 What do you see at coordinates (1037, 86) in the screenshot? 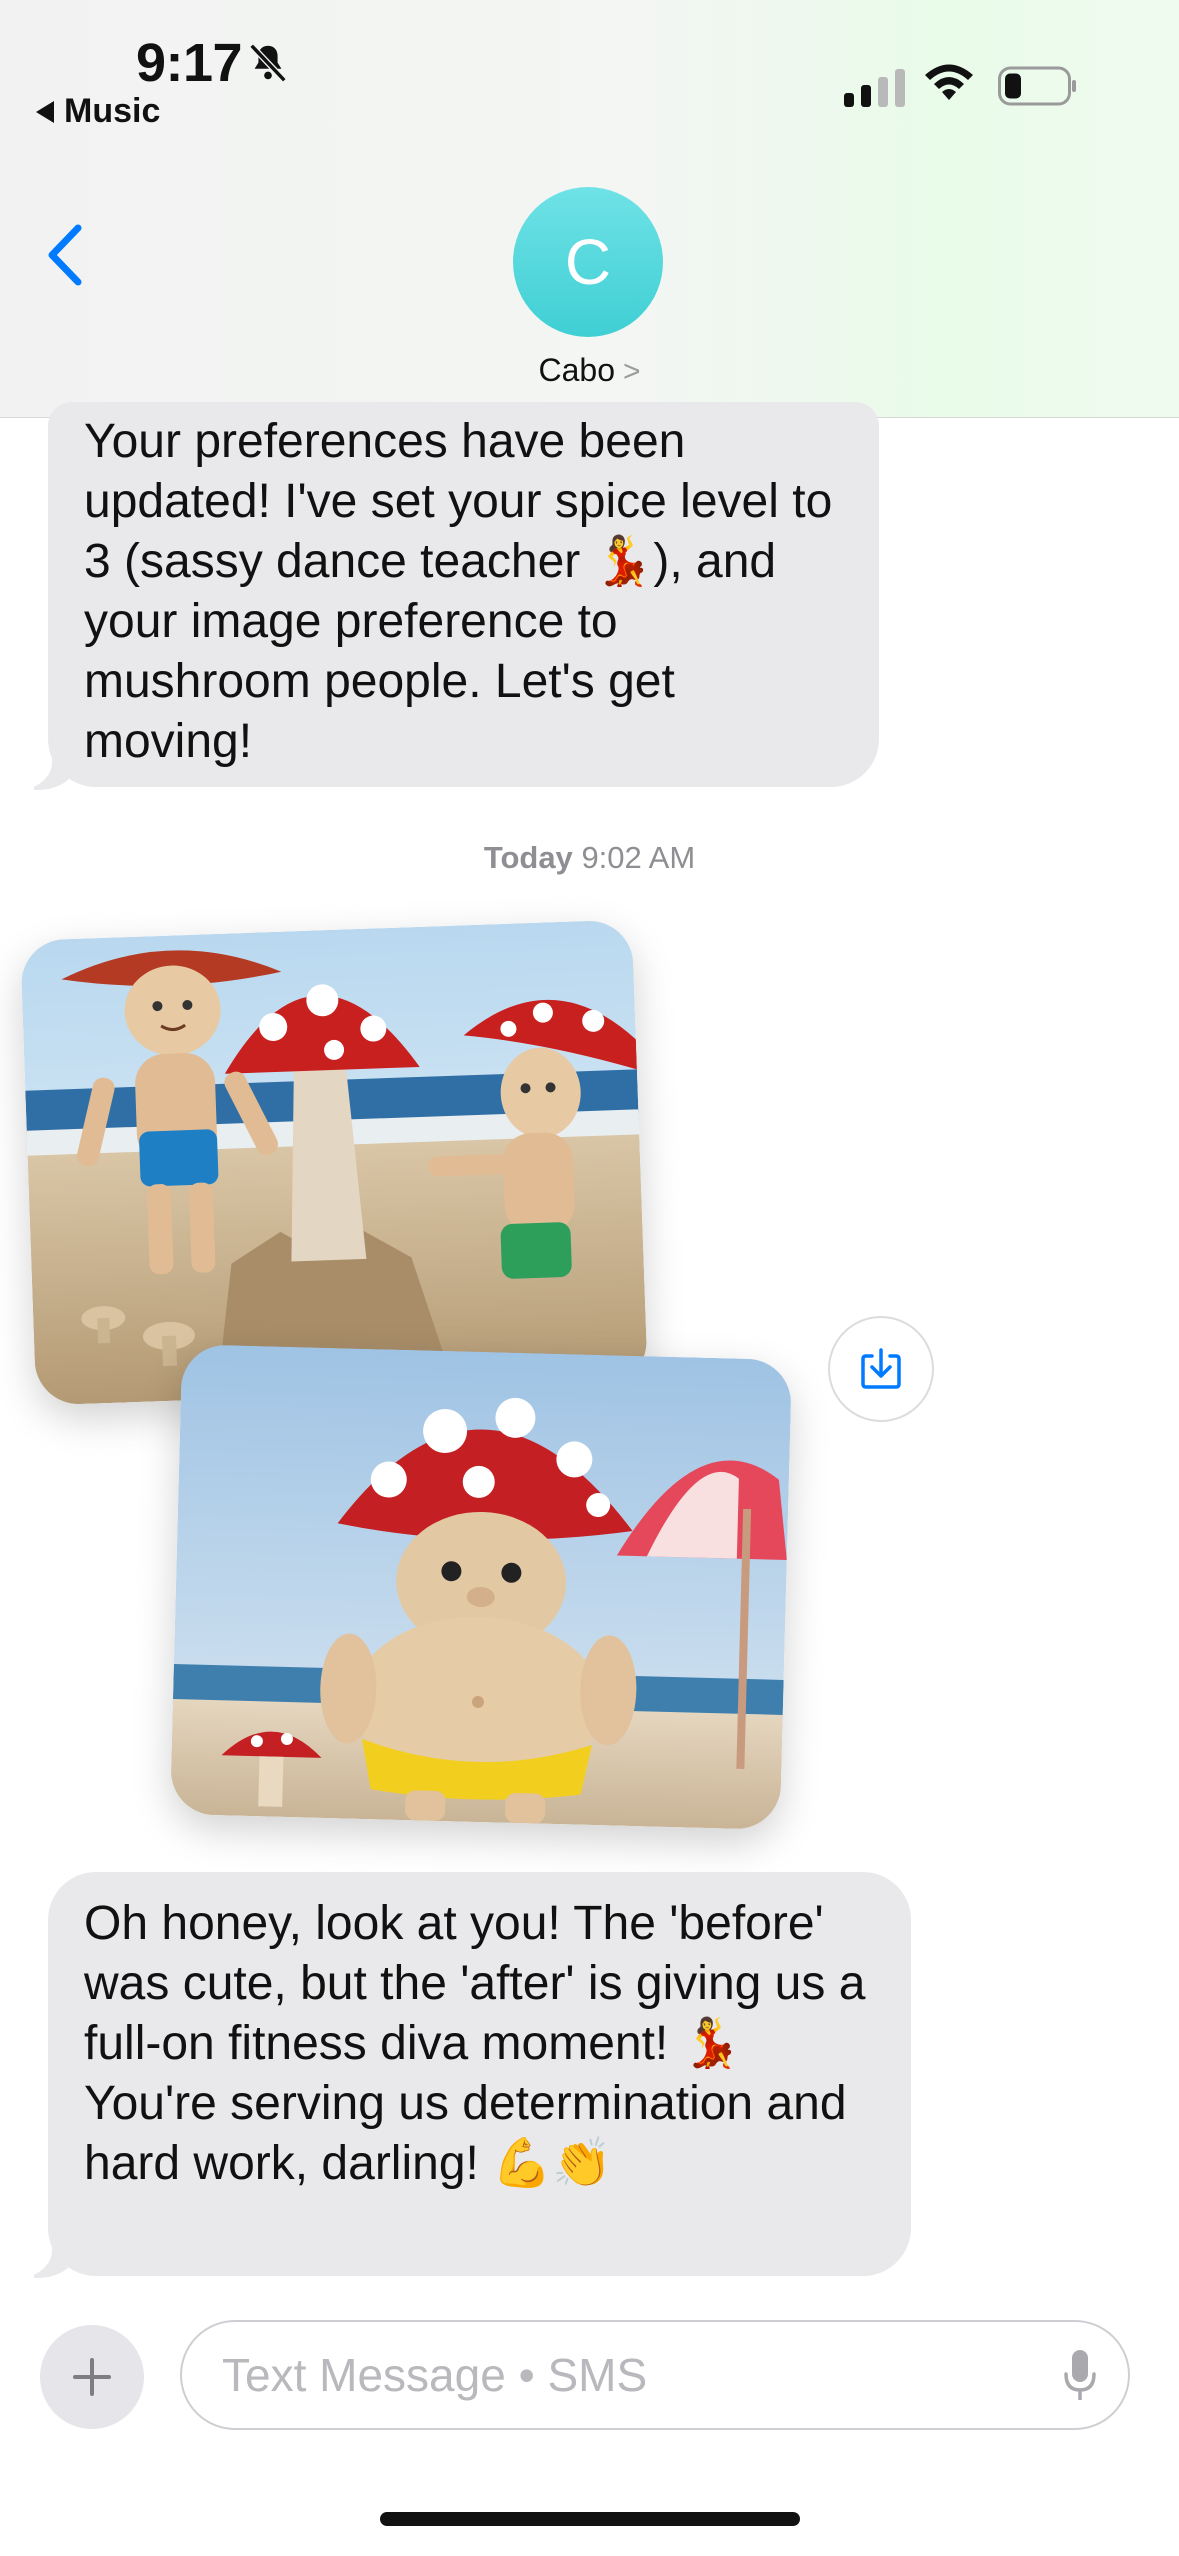
I see `battery-icon` at bounding box center [1037, 86].